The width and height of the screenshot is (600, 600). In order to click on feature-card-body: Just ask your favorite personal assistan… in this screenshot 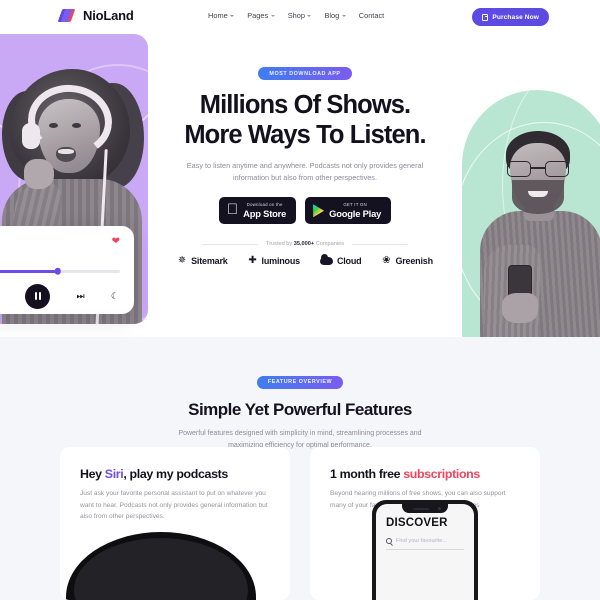, I will do `click(174, 505)`.